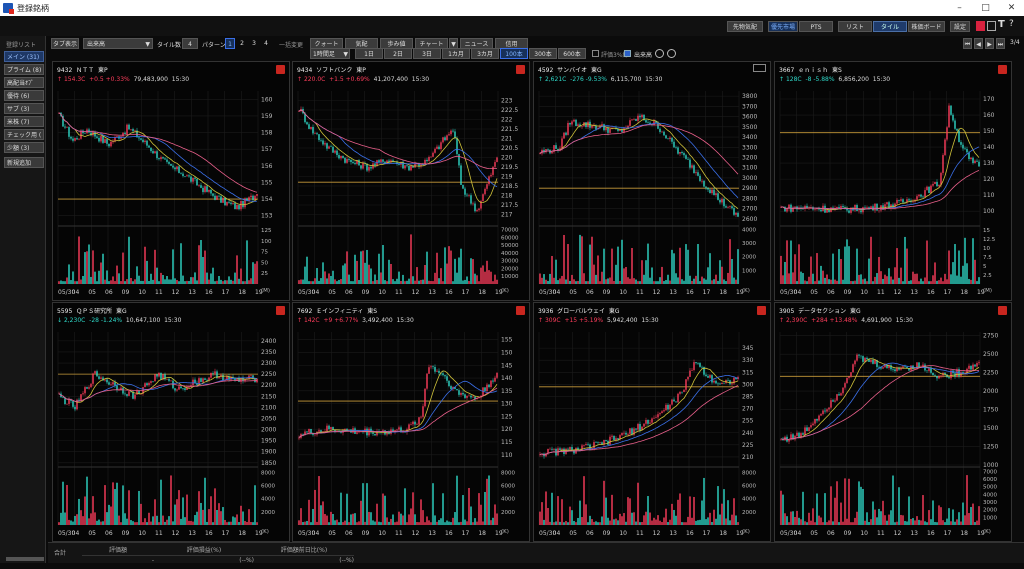 This screenshot has width=1024, height=569. Describe the element at coordinates (242, 43) in the screenshot. I see `pattern-2-button: 2` at that location.